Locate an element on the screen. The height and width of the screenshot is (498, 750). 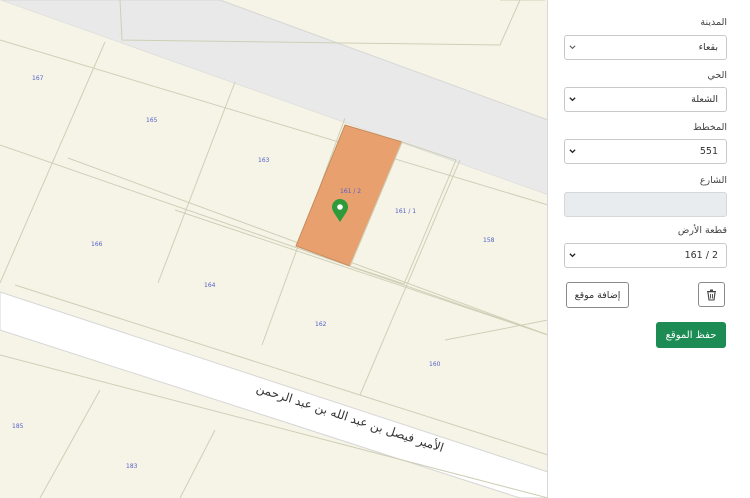
plot-label: 161 / 2 is located at coordinates (350, 191).